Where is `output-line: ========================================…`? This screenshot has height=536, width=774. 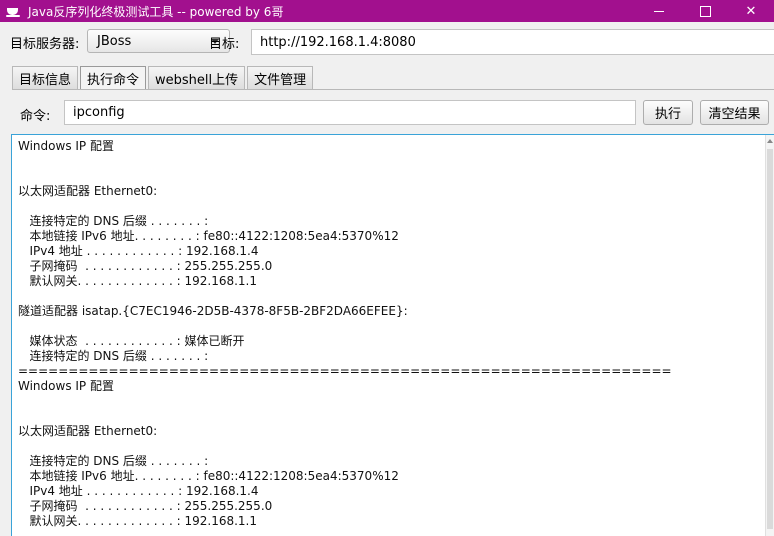
output-line: ========================================… is located at coordinates (345, 371).